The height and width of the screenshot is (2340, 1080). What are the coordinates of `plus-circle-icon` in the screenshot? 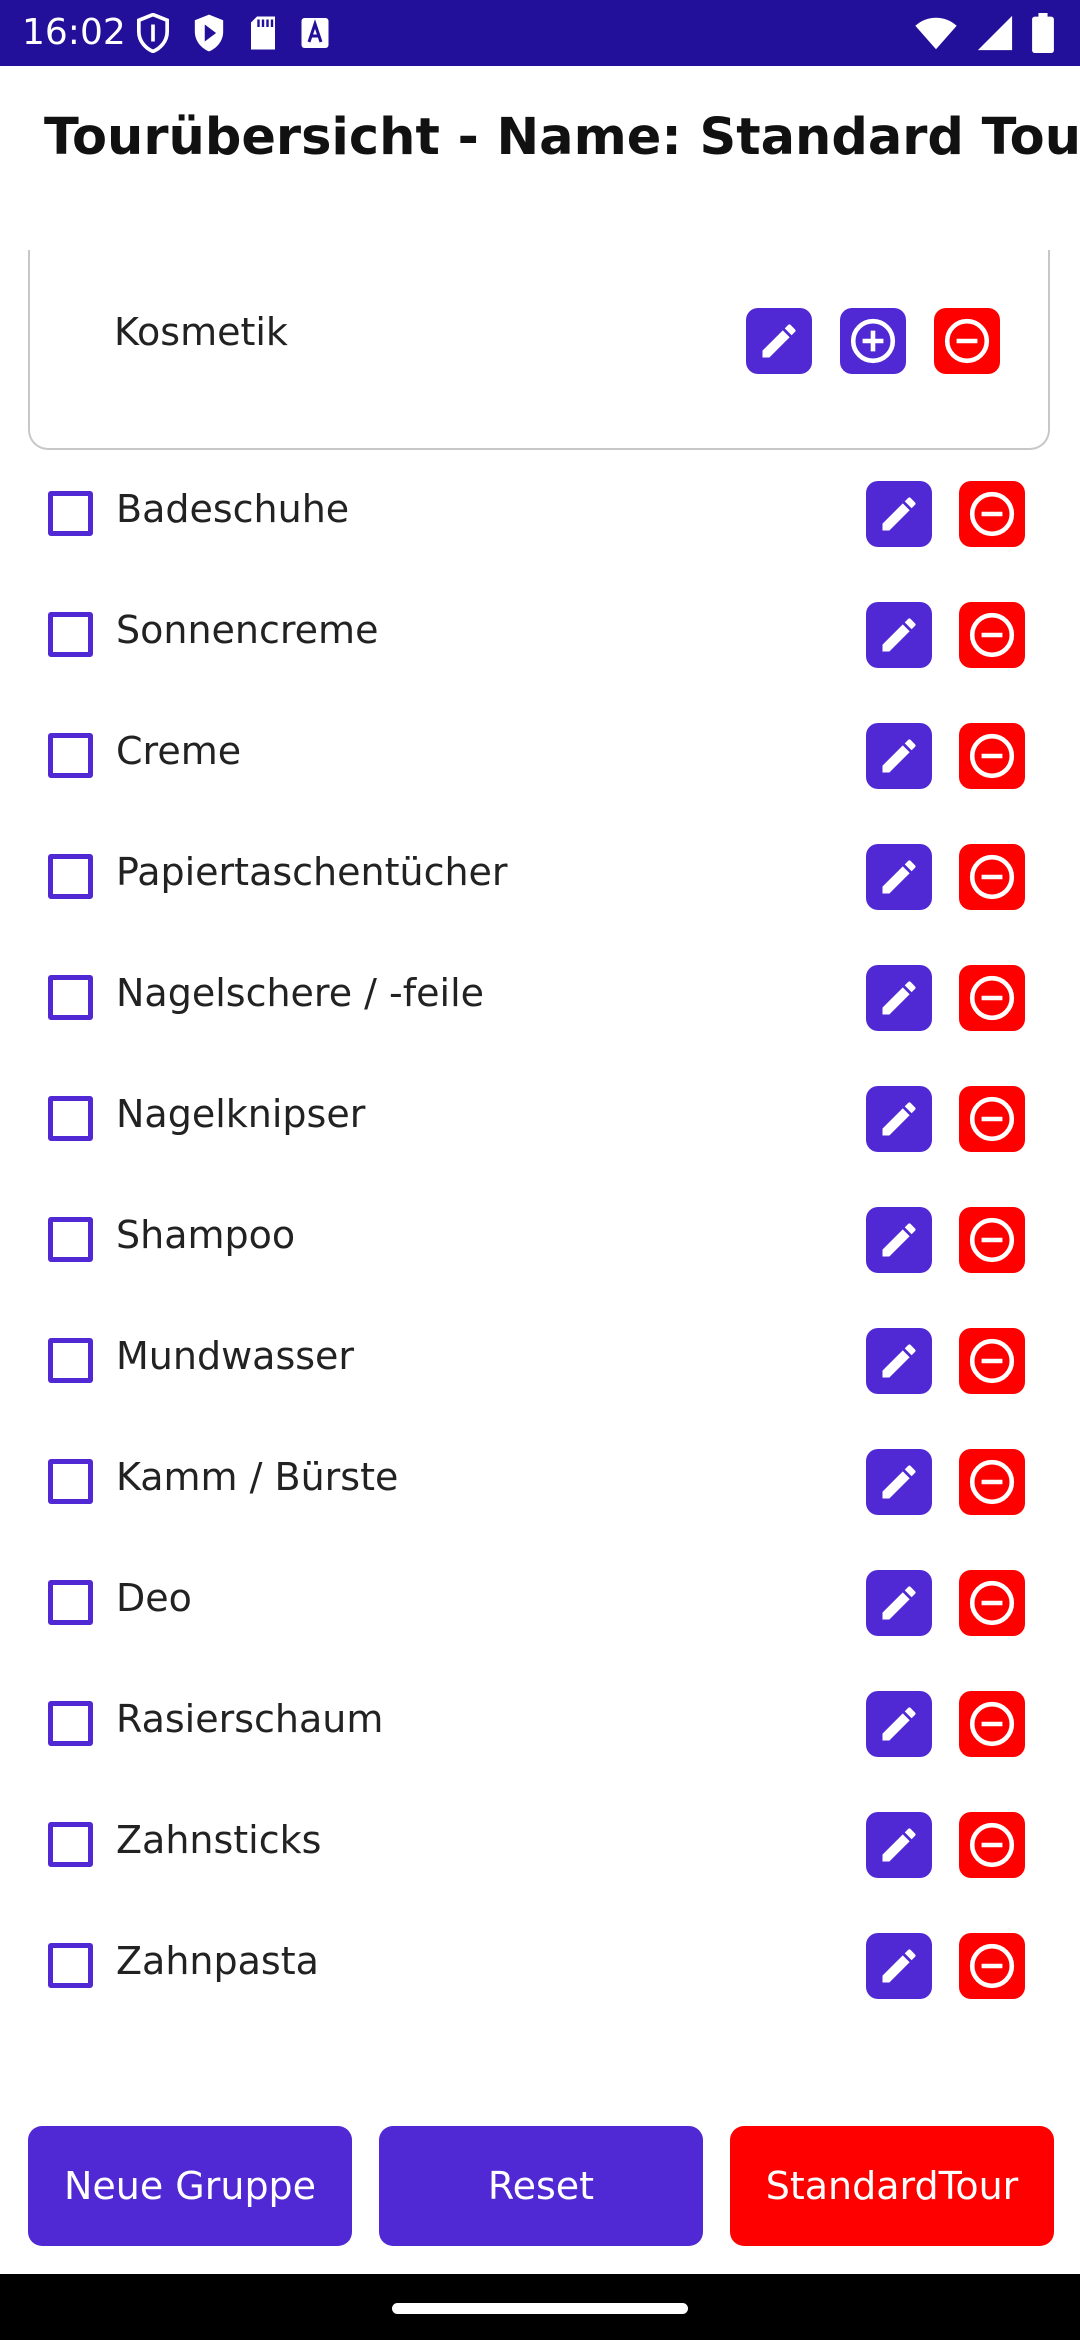 It's located at (873, 341).